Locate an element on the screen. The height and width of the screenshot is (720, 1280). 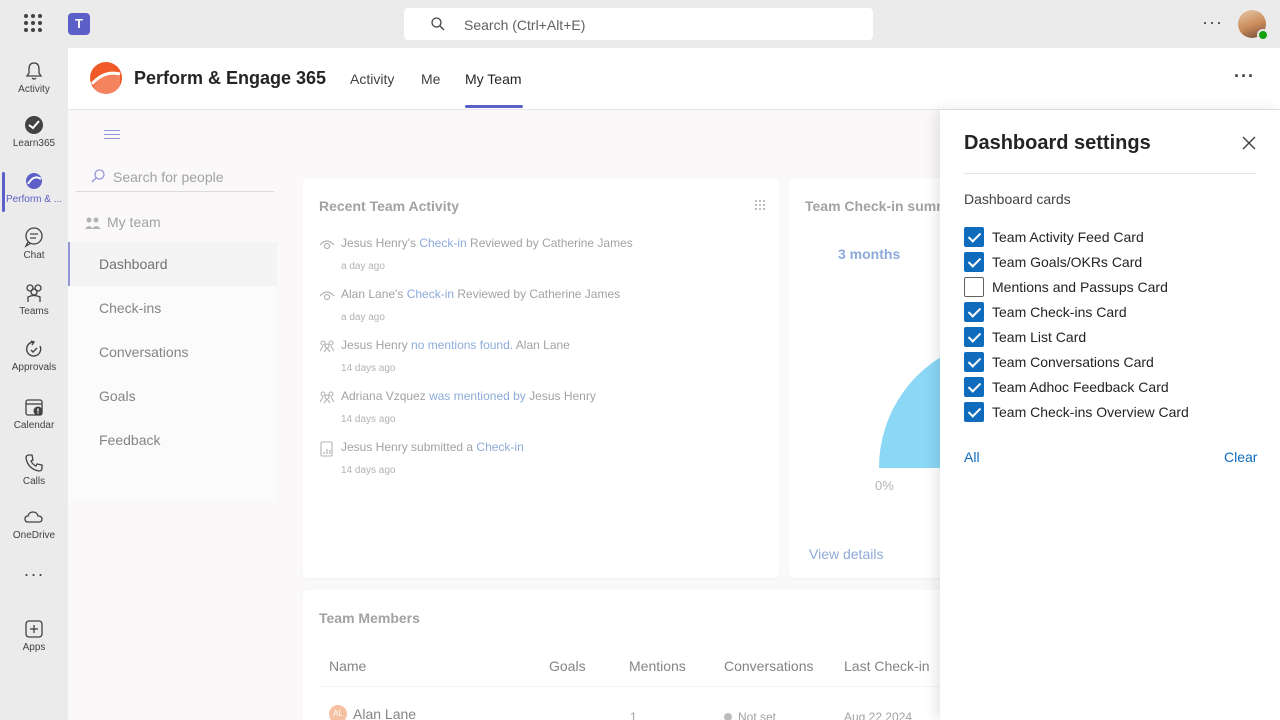
global-search-placeholder: Search (Ctrl+Alt+E) is located at coordinates (525, 25).